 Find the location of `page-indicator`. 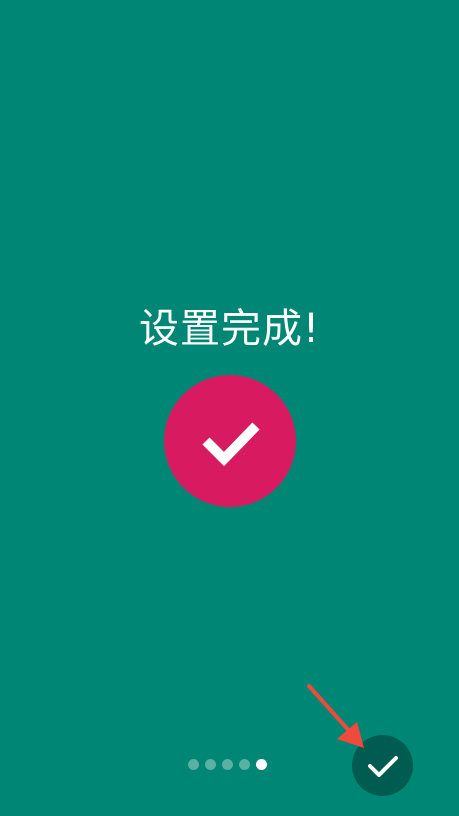

page-indicator is located at coordinates (227, 764).